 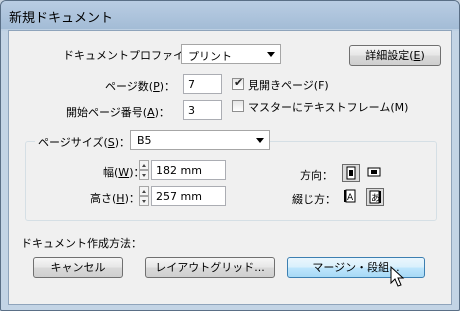 I want to click on start-page-label-key: A, so click(x=151, y=112).